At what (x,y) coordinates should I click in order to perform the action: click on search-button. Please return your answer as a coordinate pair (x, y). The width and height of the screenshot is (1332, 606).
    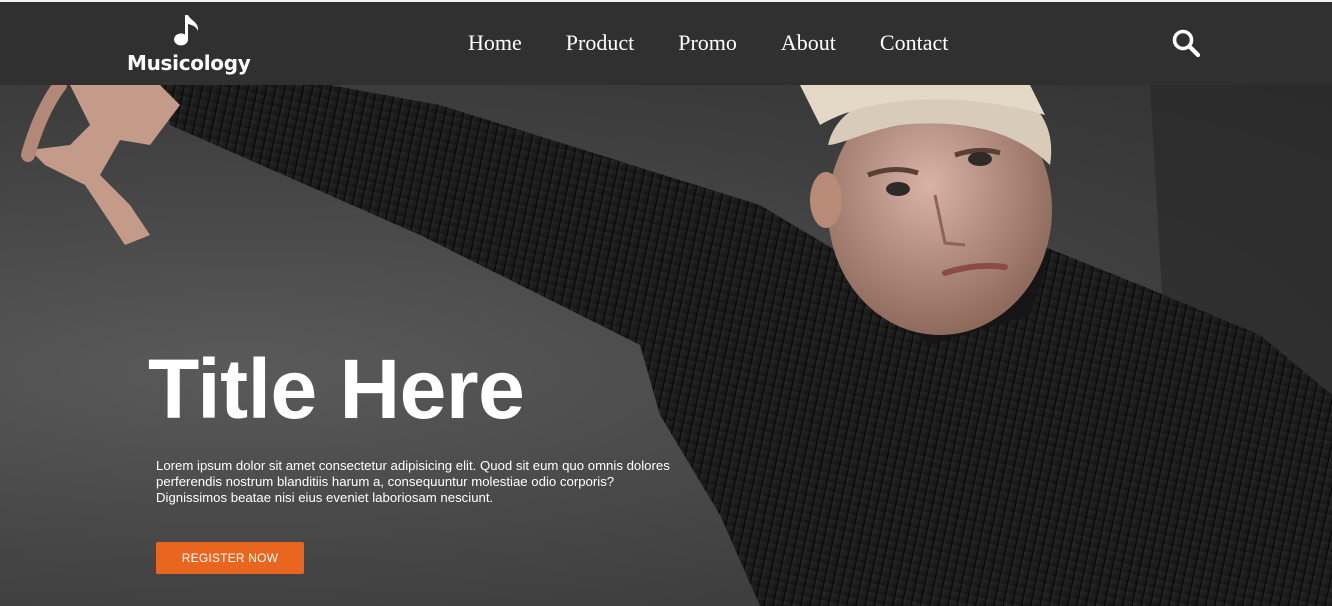
    Looking at the image, I should click on (1186, 43).